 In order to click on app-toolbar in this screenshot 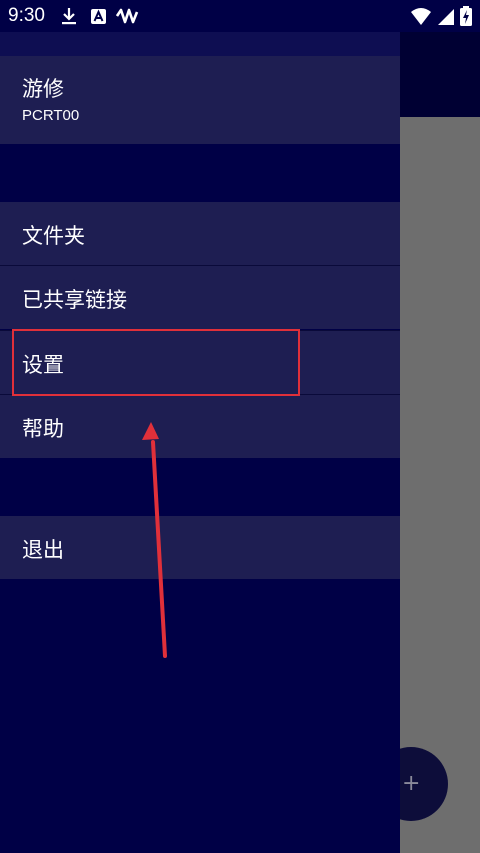, I will do `click(440, 74)`.